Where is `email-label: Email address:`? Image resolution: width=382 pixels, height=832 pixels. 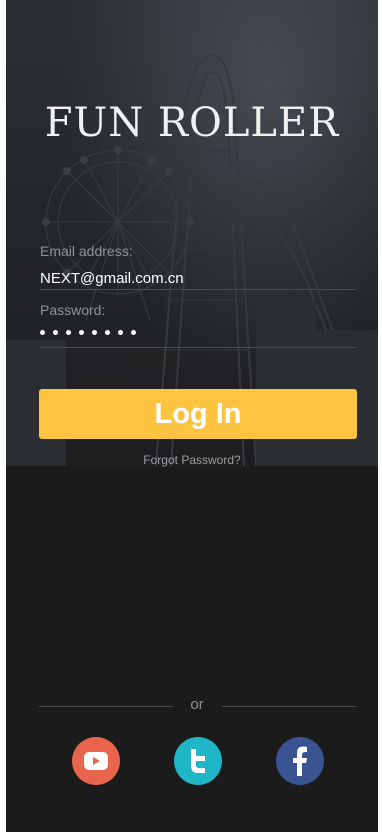 email-label: Email address: is located at coordinates (86, 251).